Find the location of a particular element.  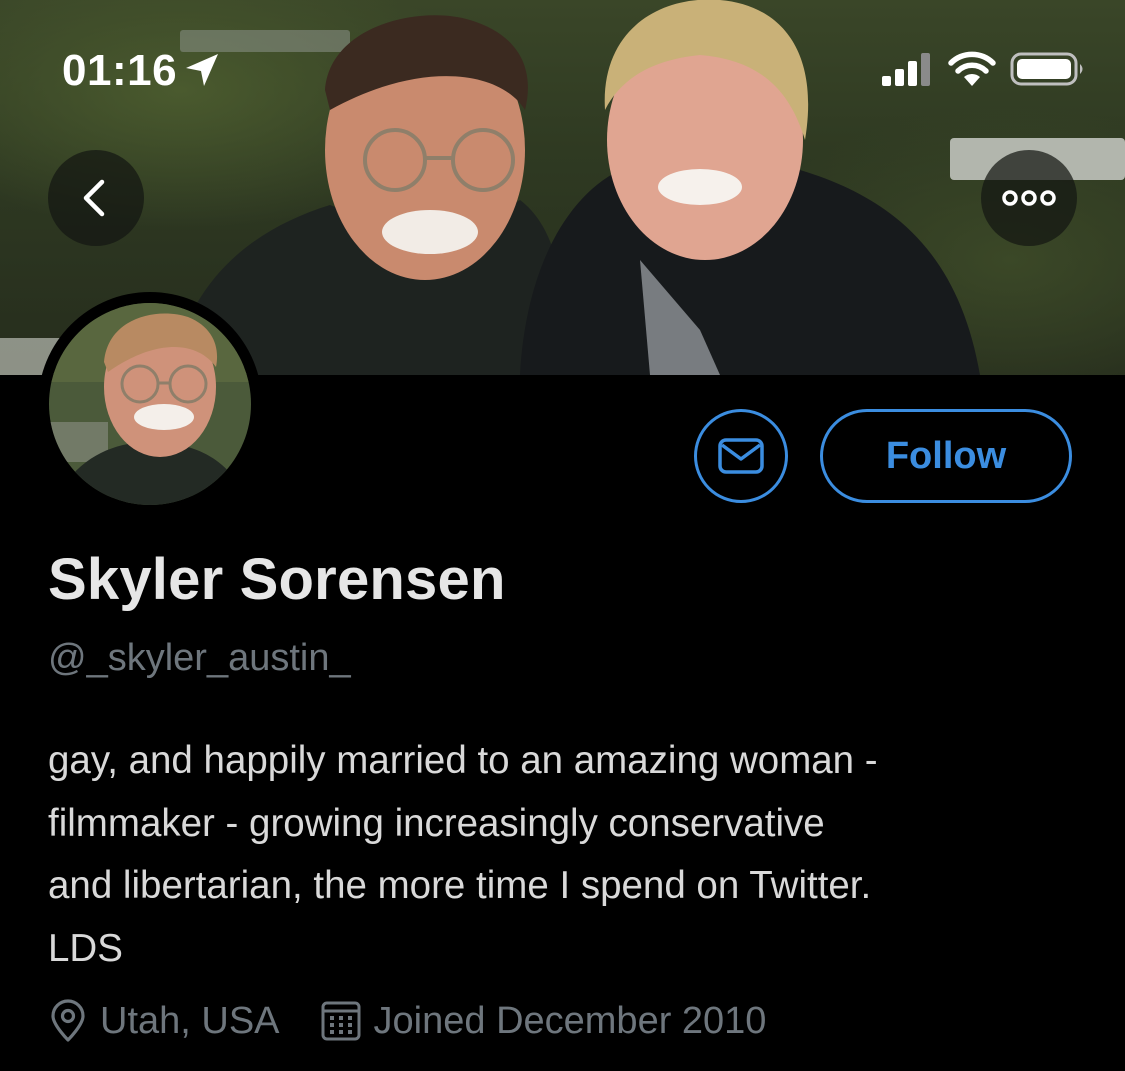

chevron-left-icon is located at coordinates (94, 198).